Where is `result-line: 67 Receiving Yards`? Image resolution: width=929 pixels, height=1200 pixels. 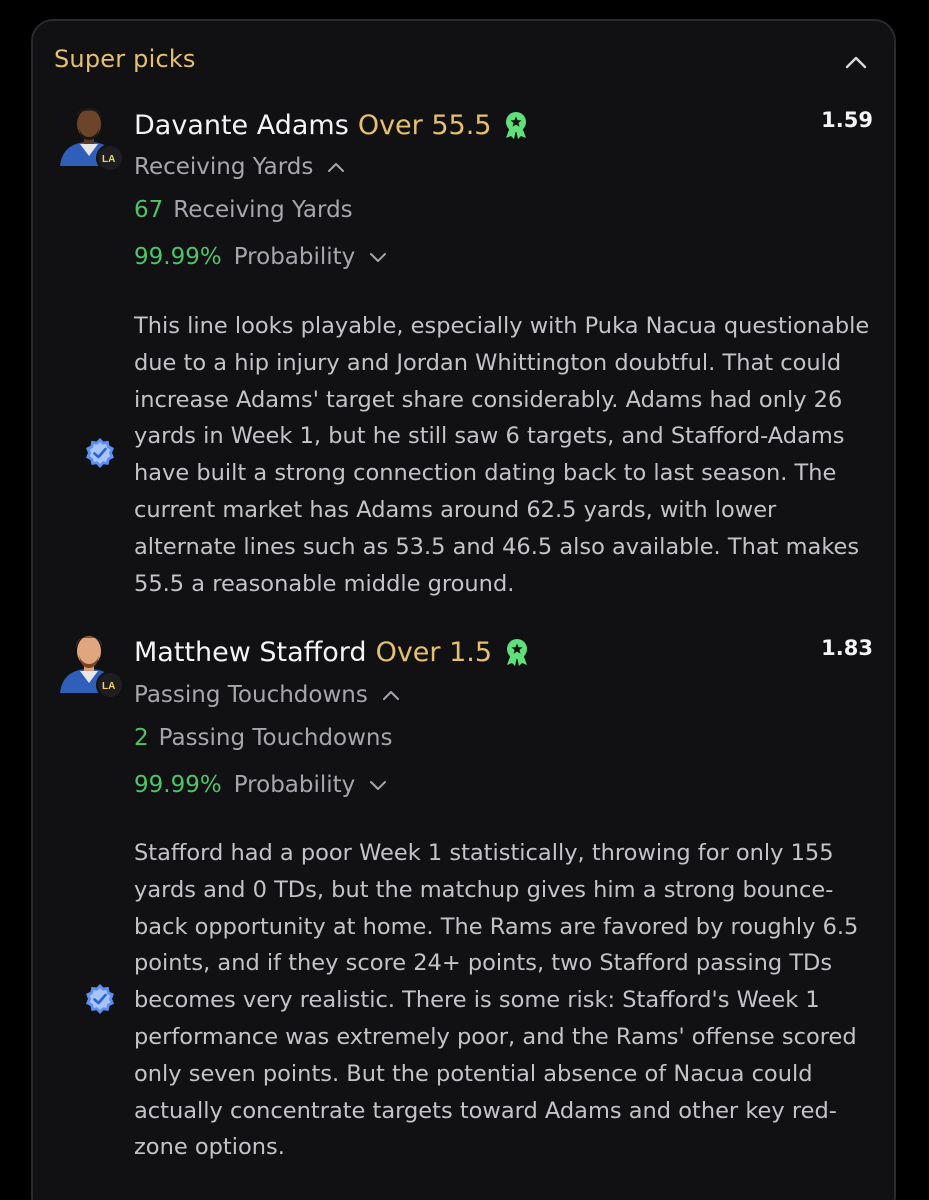
result-line: 67 Receiving Yards is located at coordinates (243, 210).